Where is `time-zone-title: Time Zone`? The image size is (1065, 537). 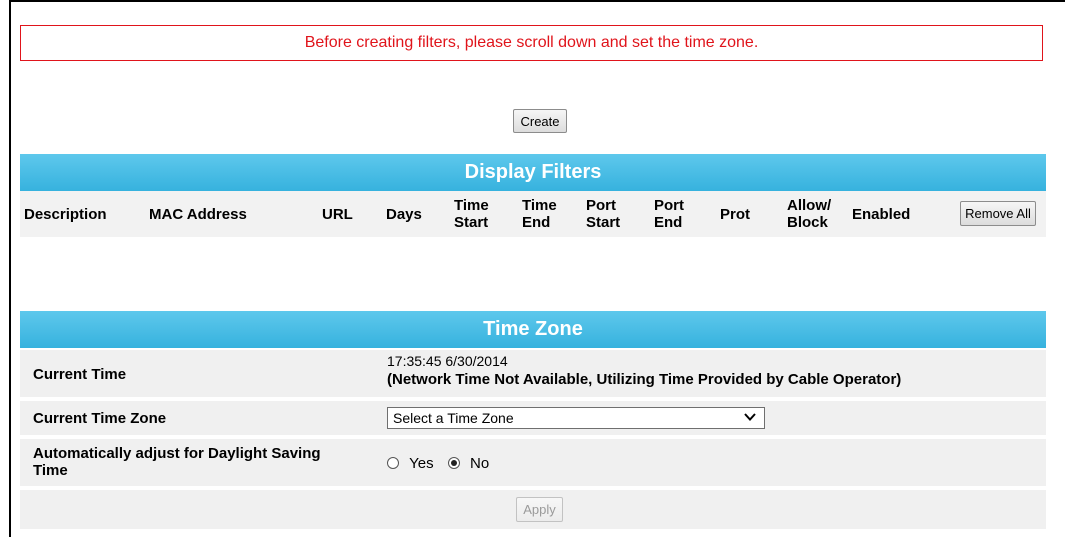
time-zone-title: Time Zone is located at coordinates (533, 329).